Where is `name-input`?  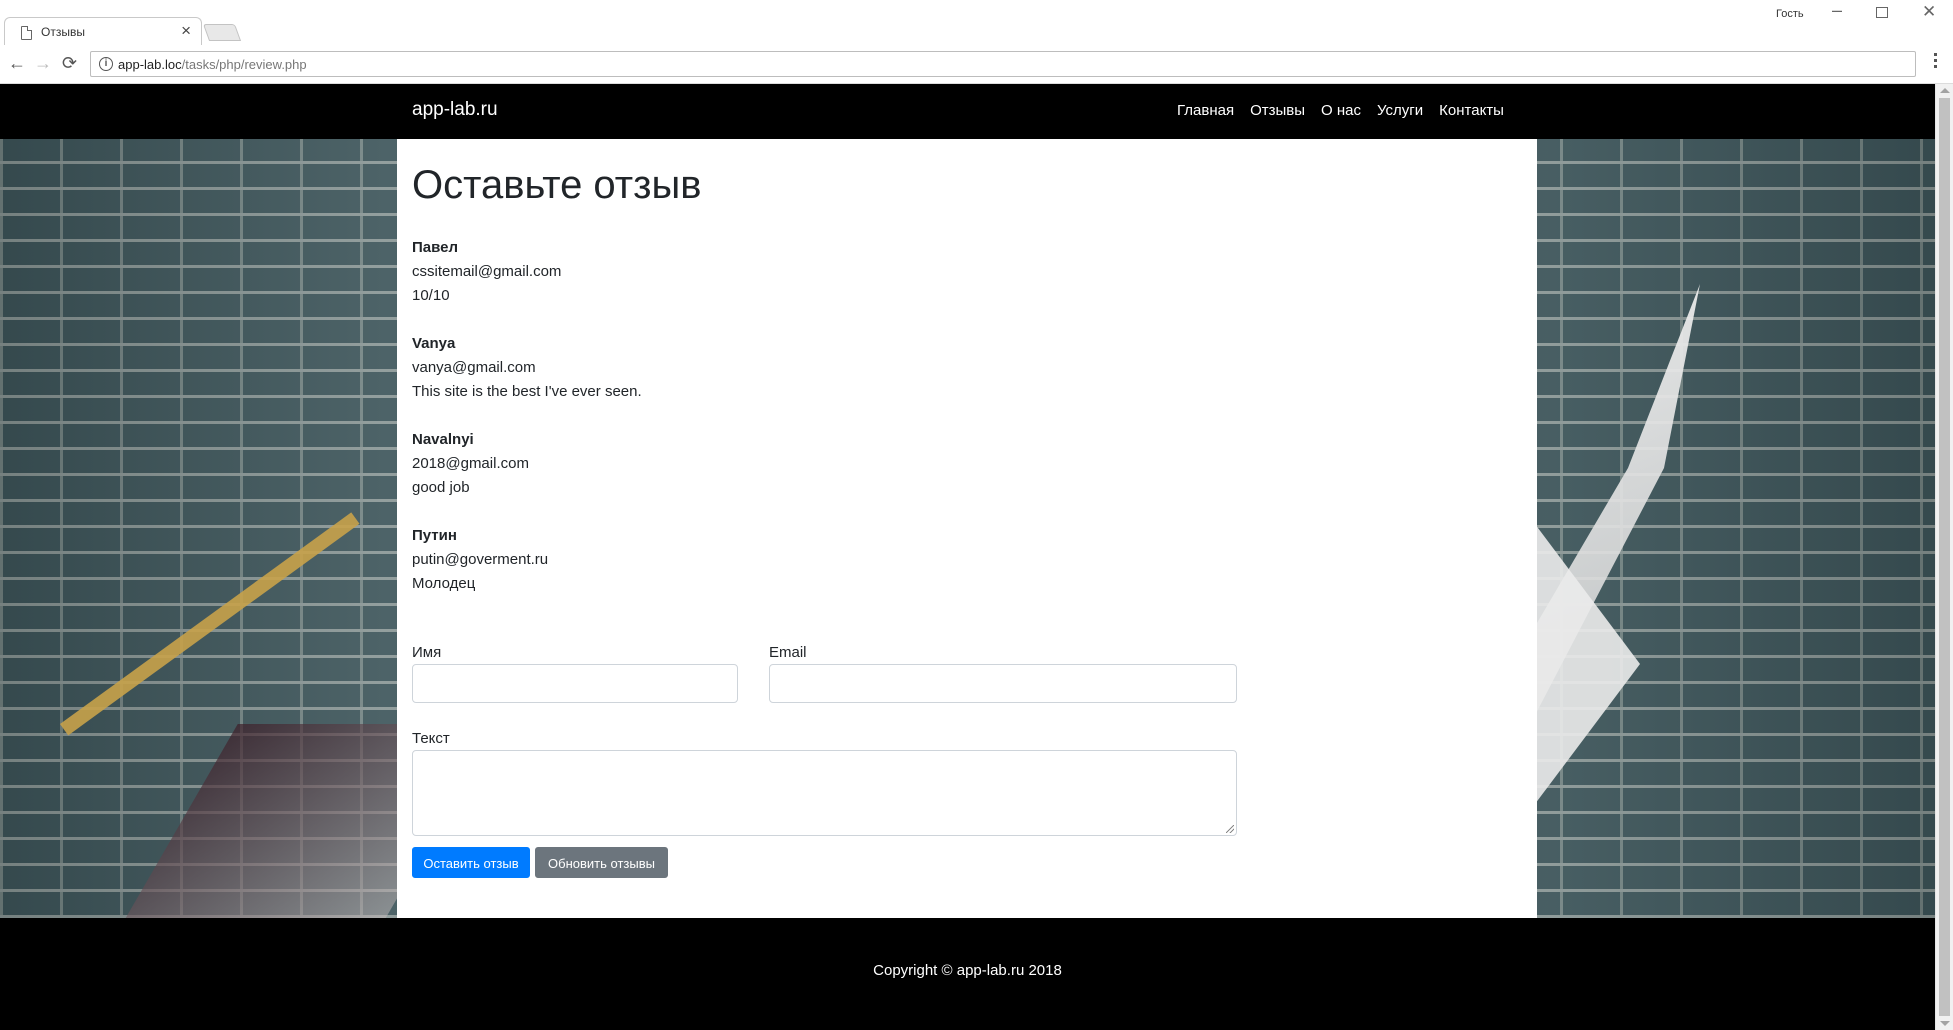
name-input is located at coordinates (575, 683).